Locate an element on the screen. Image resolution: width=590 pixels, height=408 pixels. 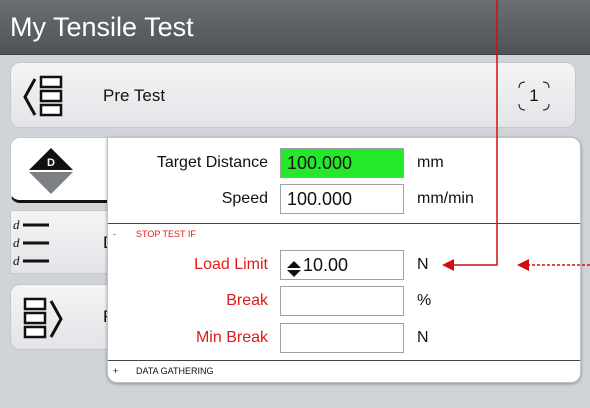
load-limit-value: 10.00 is located at coordinates (326, 265).